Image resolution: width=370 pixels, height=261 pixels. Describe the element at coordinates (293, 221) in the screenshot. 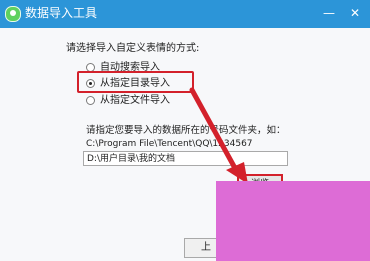

I see `pink-overlay` at that location.